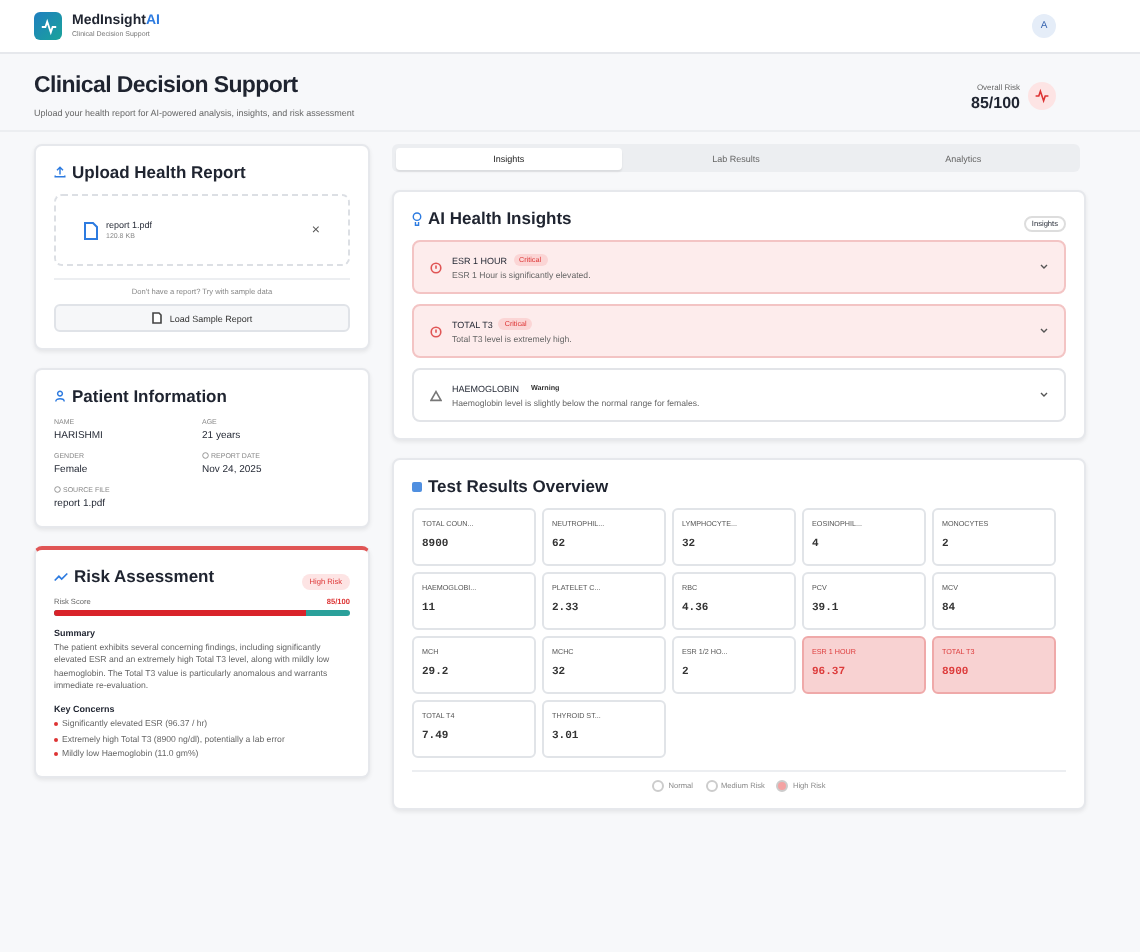  What do you see at coordinates (156, 318) in the screenshot?
I see `document-icon` at bounding box center [156, 318].